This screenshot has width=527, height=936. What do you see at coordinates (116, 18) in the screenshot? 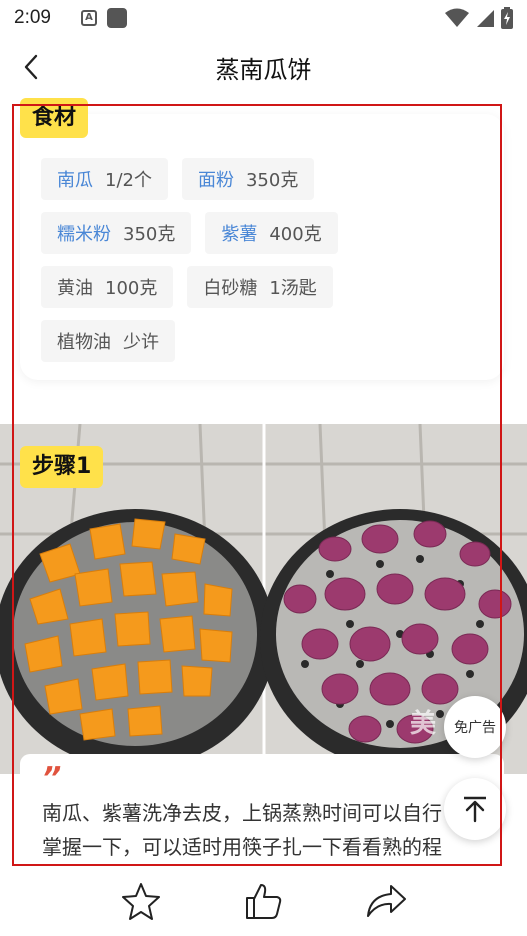
I see `notification-app-icon` at bounding box center [116, 18].